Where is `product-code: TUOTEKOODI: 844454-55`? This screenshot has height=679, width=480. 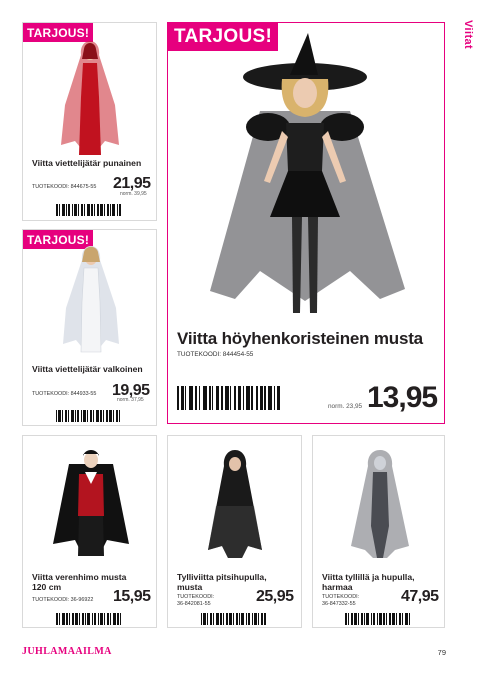 product-code: TUOTEKOODI: 844454-55 is located at coordinates (215, 354).